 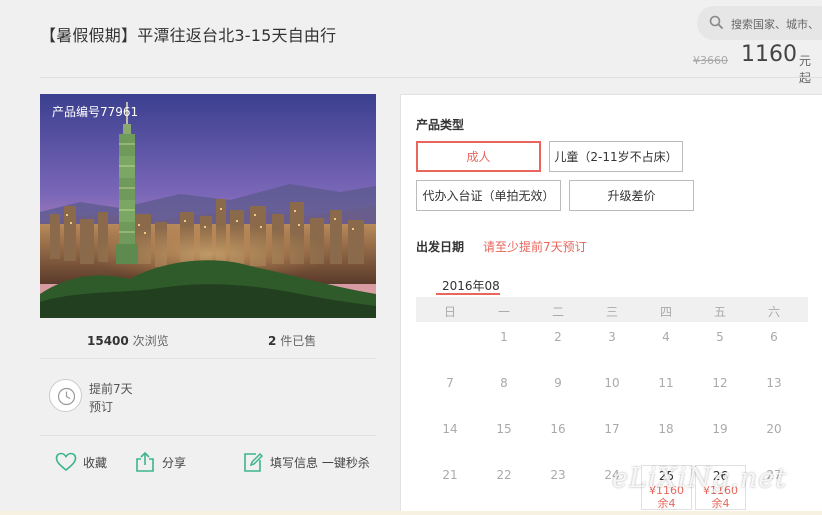 I want to click on search-icon, so click(x=716, y=22).